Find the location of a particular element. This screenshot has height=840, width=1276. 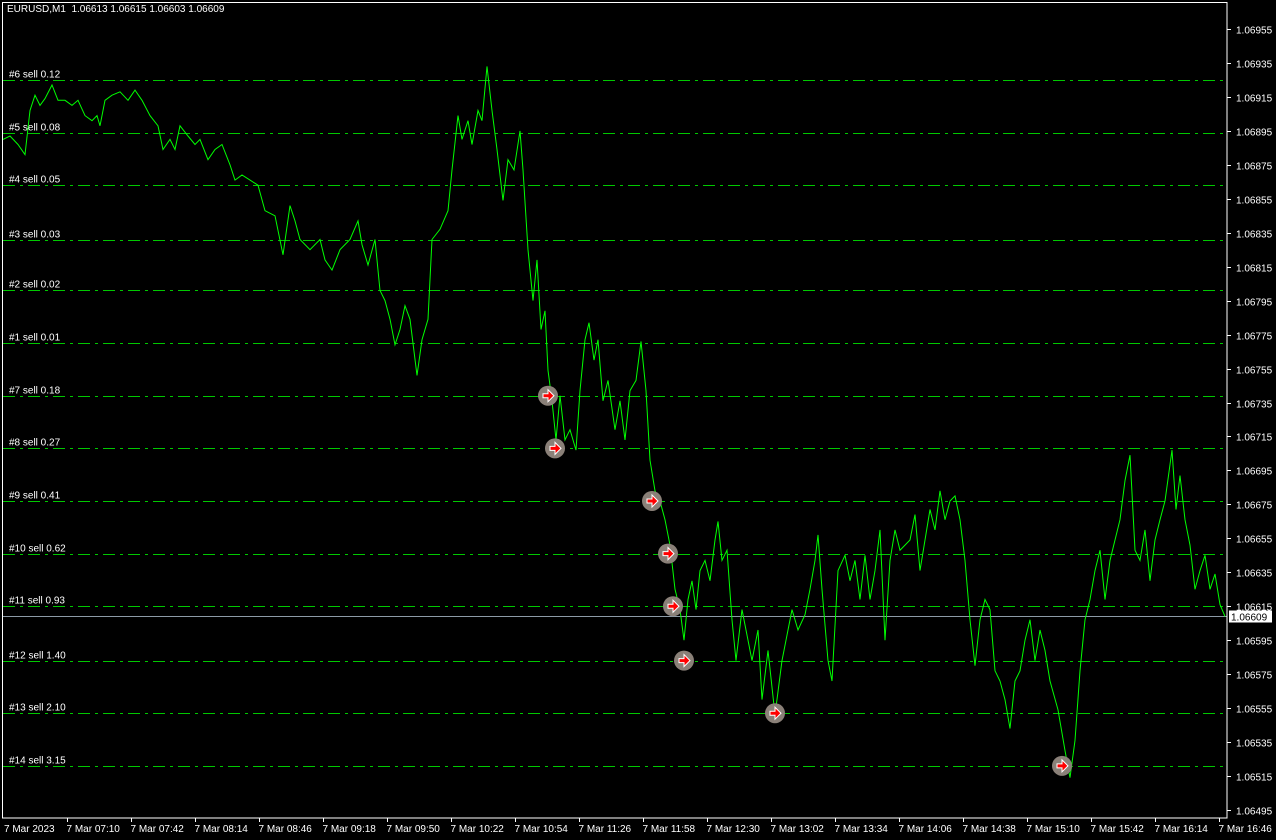

order-label: #9 sell 0.41 is located at coordinates (35, 496).